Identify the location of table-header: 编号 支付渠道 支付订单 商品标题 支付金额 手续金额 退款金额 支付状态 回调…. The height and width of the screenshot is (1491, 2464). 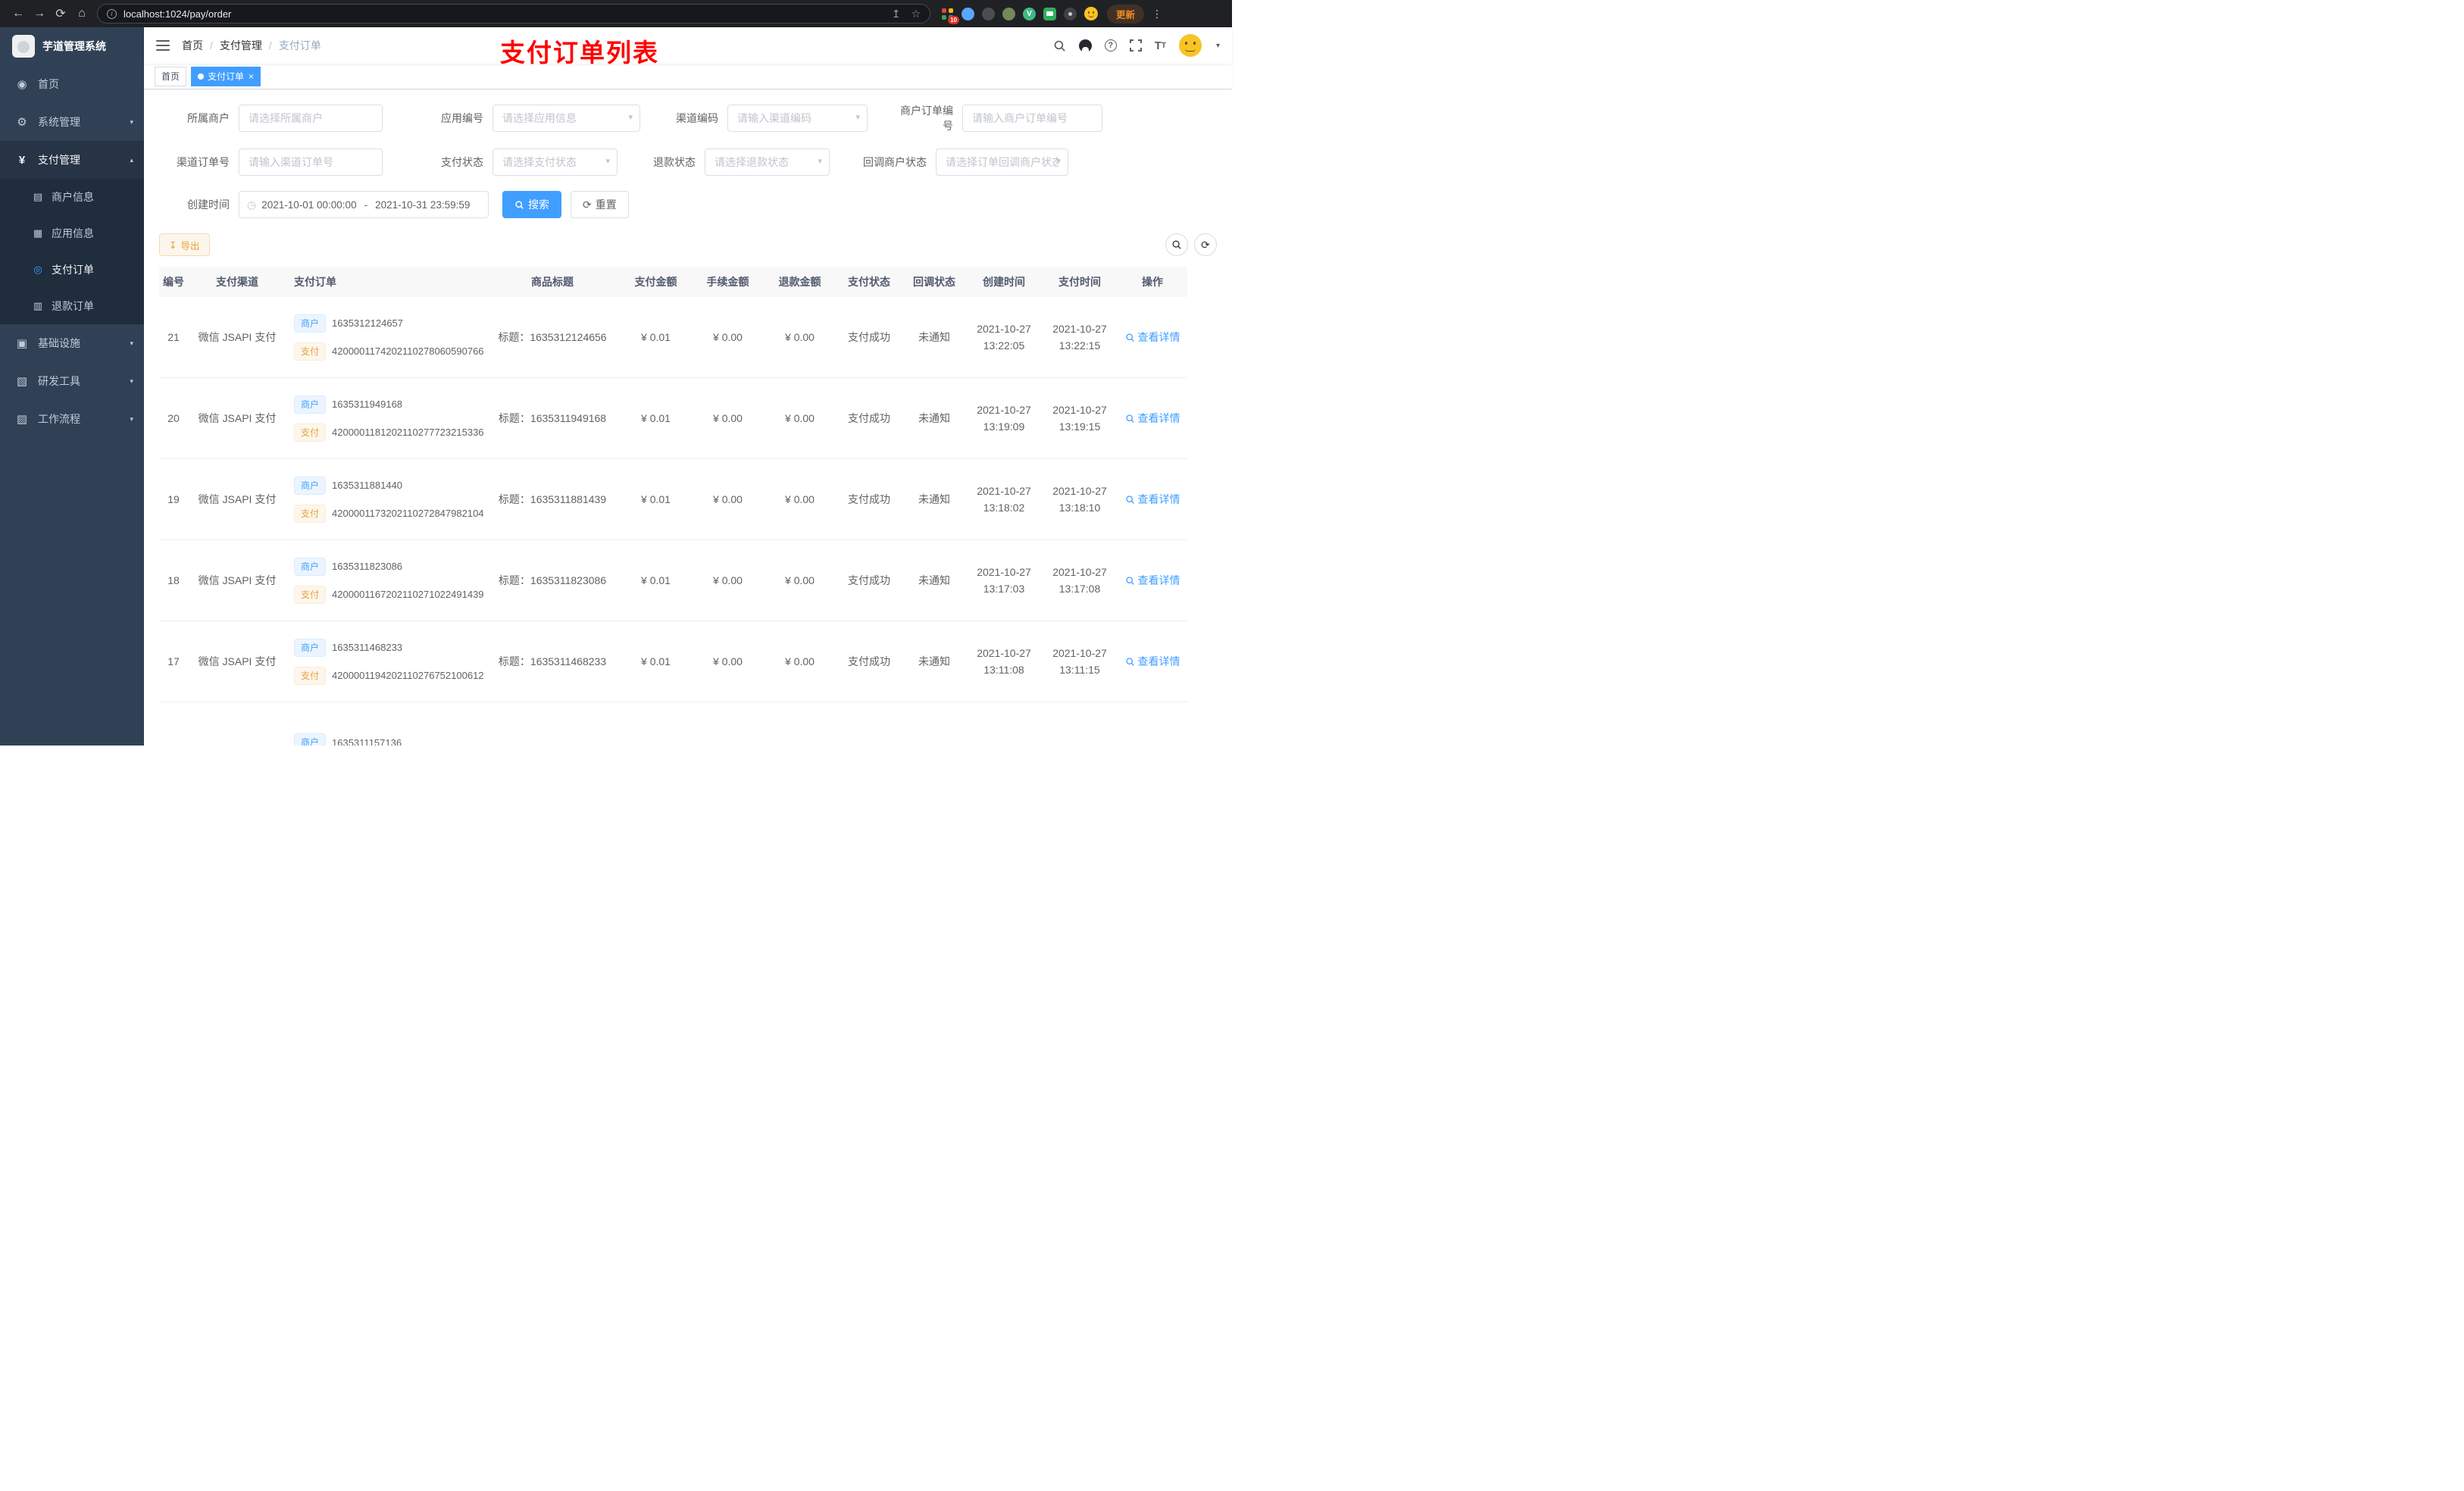
(673, 282).